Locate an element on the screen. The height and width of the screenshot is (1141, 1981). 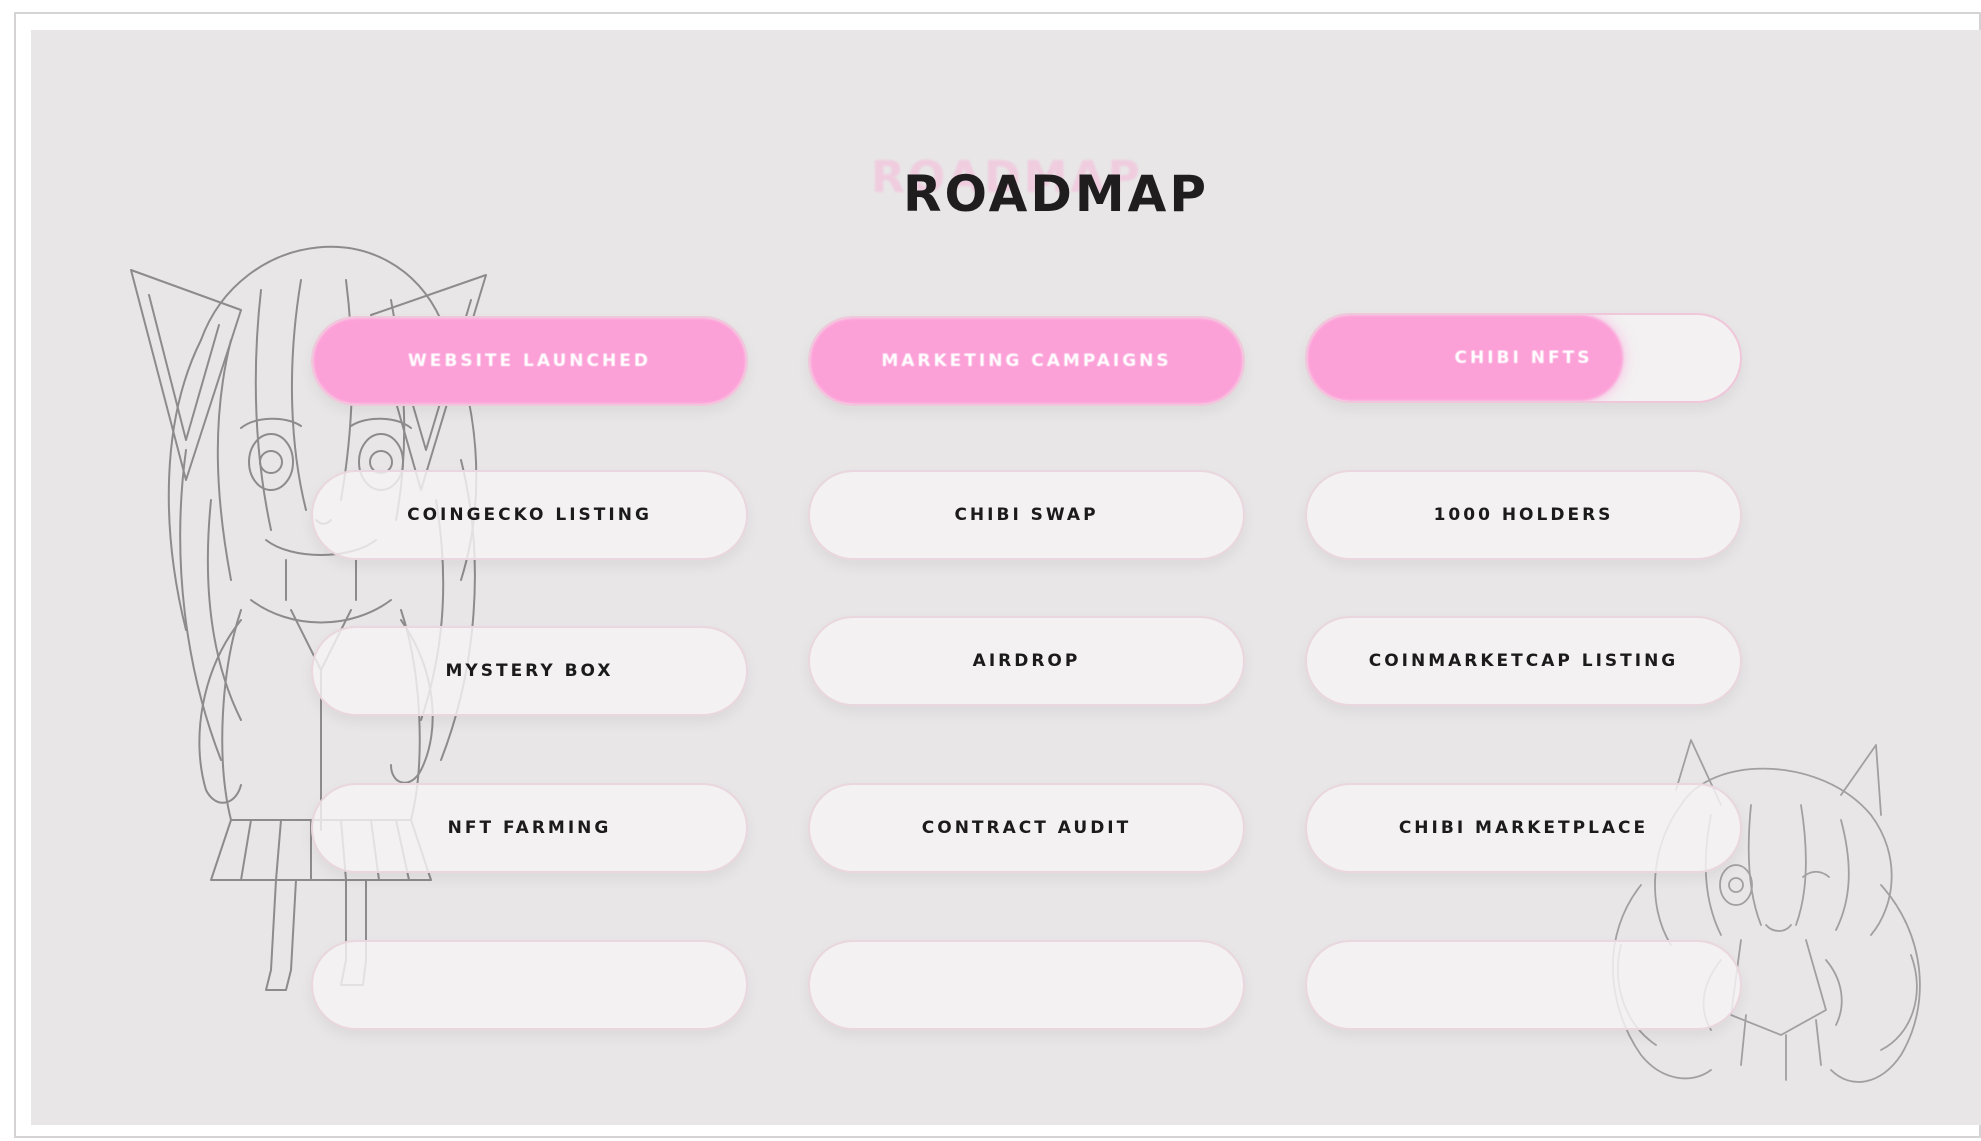
roadmap-item-label: CHIBI MARKETPLACE is located at coordinates (1523, 828).